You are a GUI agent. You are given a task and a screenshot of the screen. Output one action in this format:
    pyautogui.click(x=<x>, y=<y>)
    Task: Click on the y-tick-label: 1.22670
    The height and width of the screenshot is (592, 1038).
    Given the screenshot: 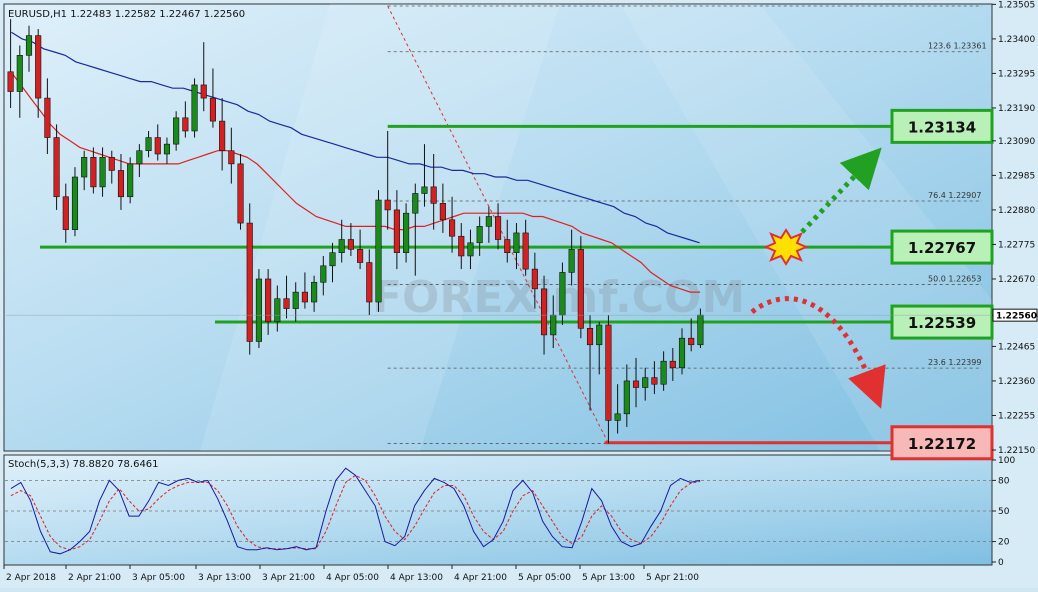 What is the action you would take?
    pyautogui.click(x=1016, y=280)
    